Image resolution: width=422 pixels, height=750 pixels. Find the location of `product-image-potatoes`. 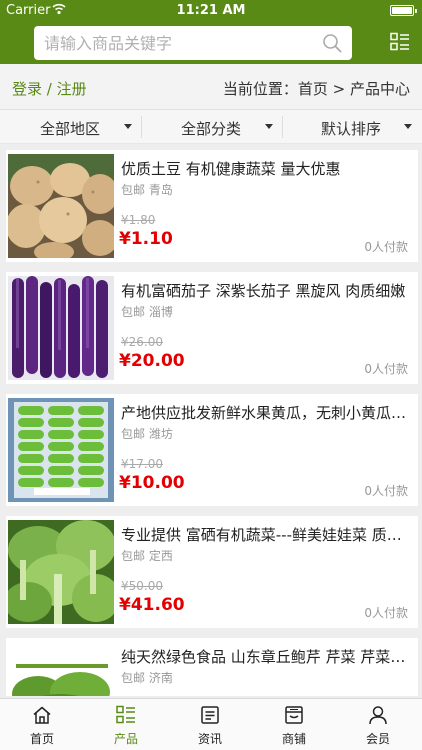

product-image-potatoes is located at coordinates (61, 206).